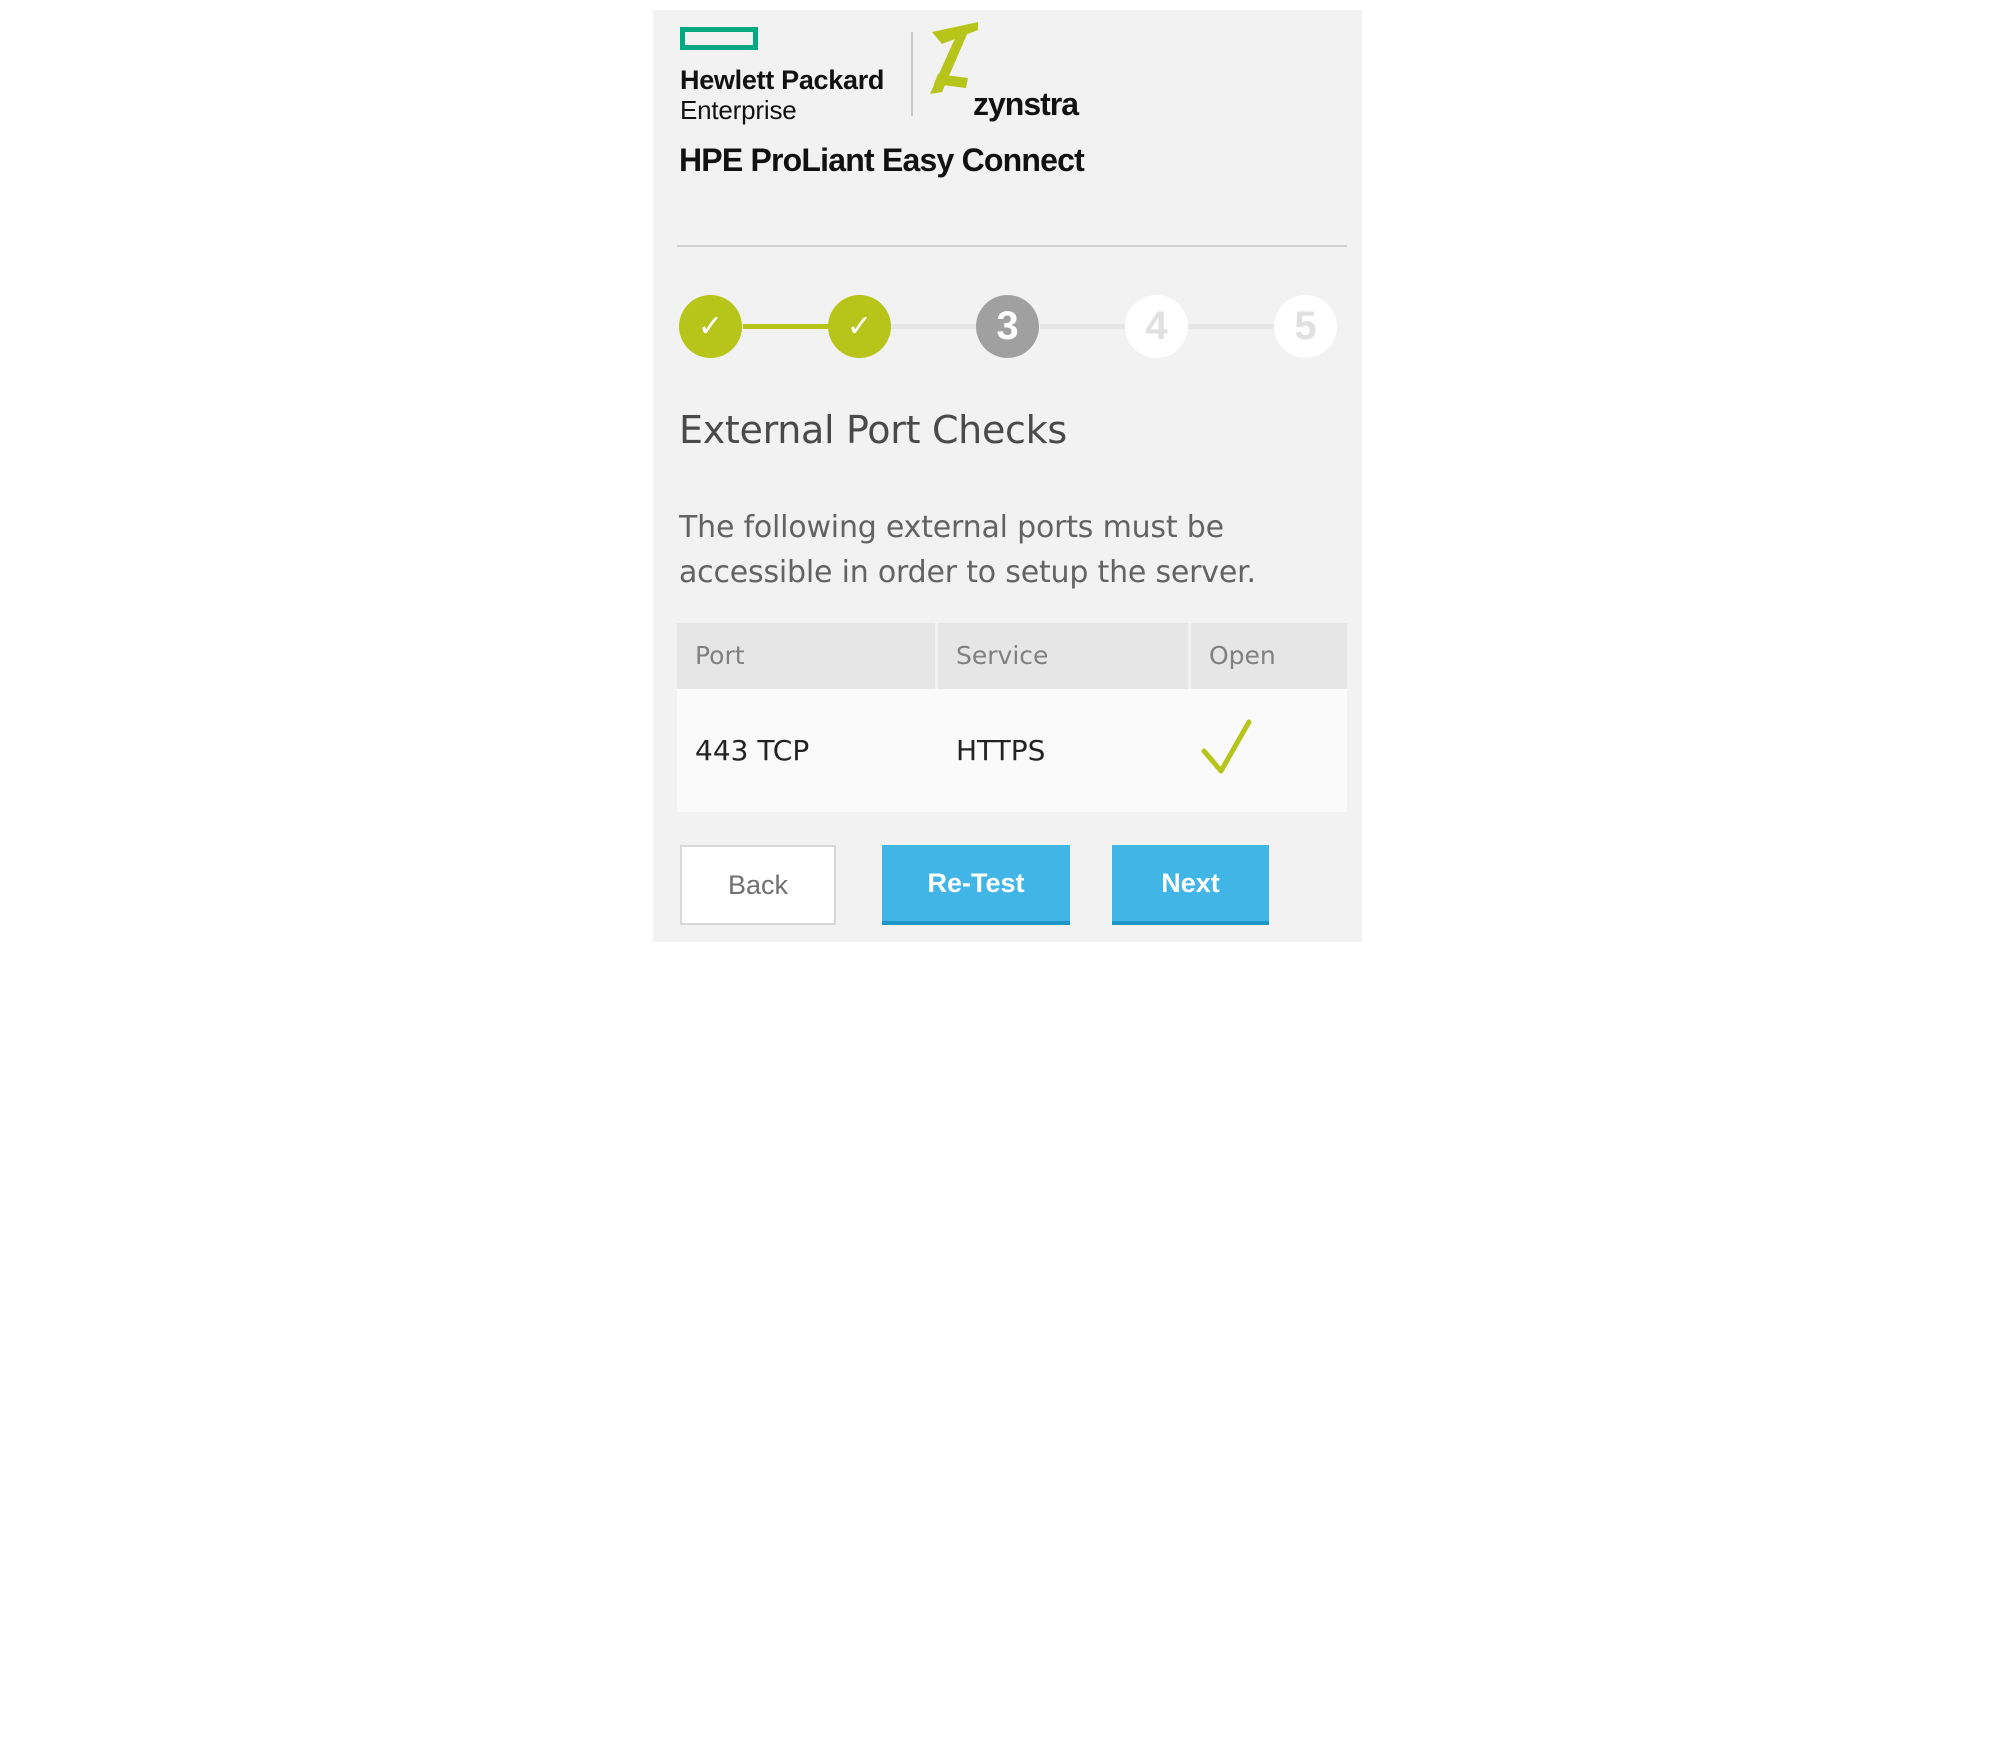 This screenshot has height=1750, width=2000. I want to click on table-row: 443 TCP HTTPS, so click(1012, 750).